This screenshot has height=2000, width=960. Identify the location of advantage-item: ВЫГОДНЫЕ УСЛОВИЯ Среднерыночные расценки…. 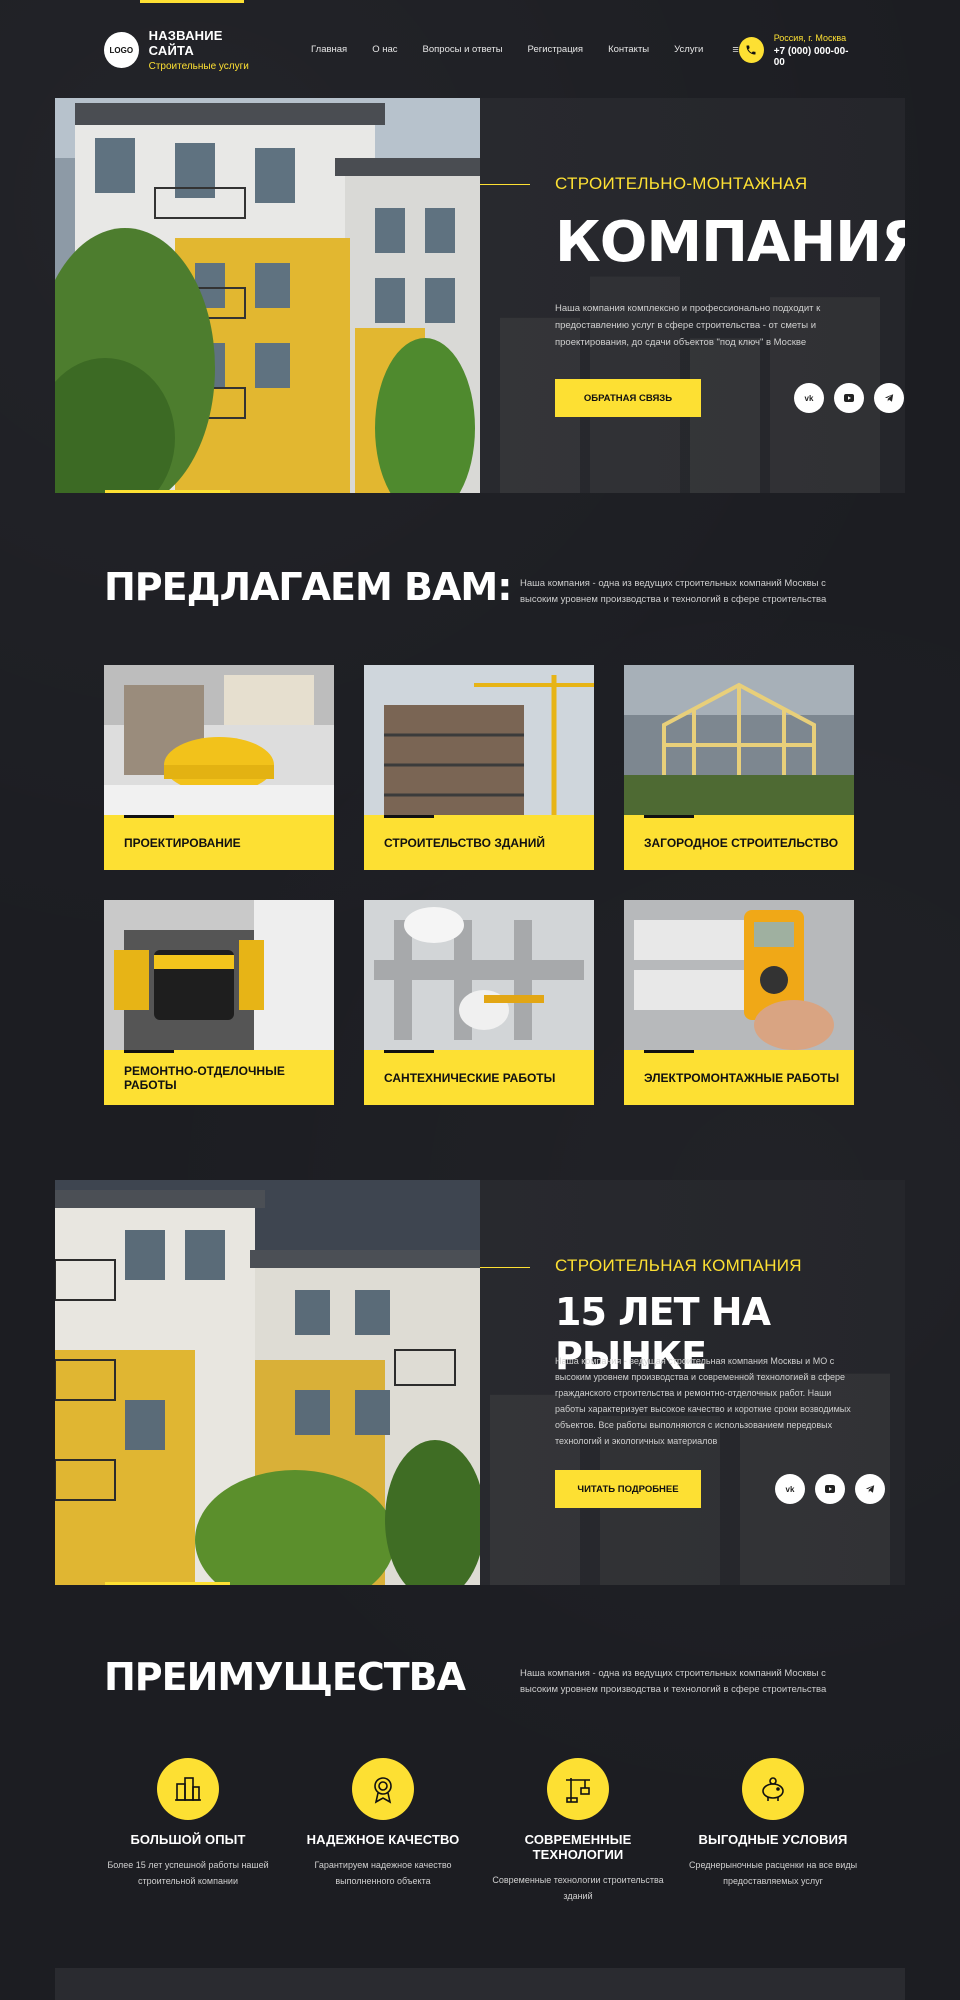
(773, 1823).